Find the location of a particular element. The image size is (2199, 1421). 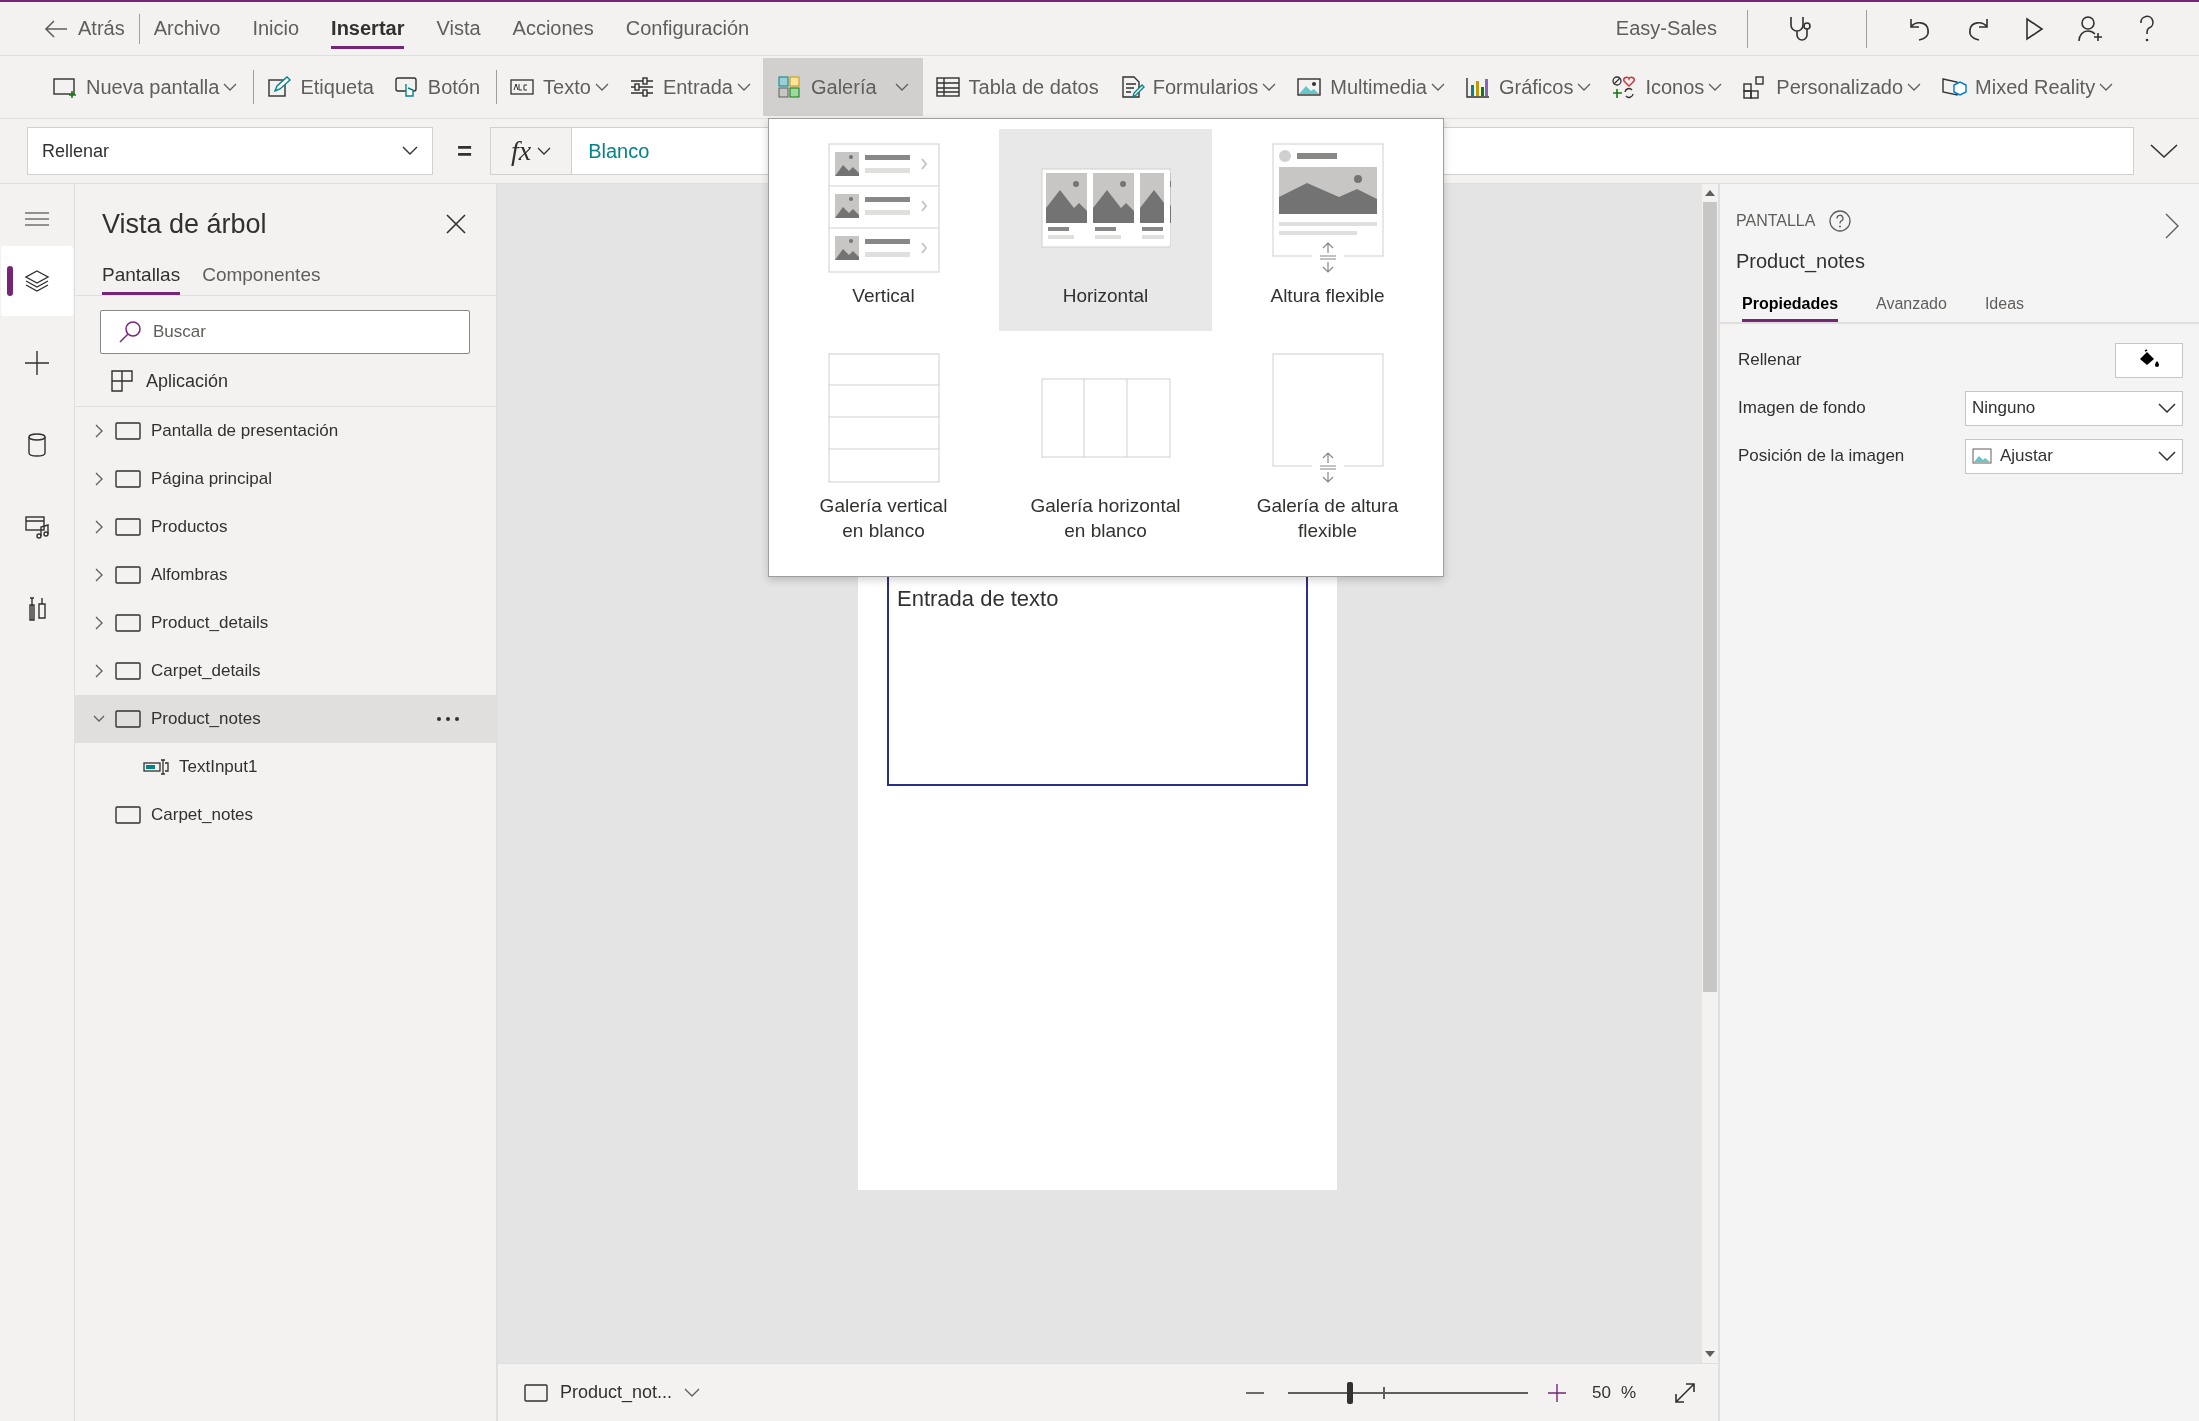

tree-row: Carpet_notes is located at coordinates (285, 815).